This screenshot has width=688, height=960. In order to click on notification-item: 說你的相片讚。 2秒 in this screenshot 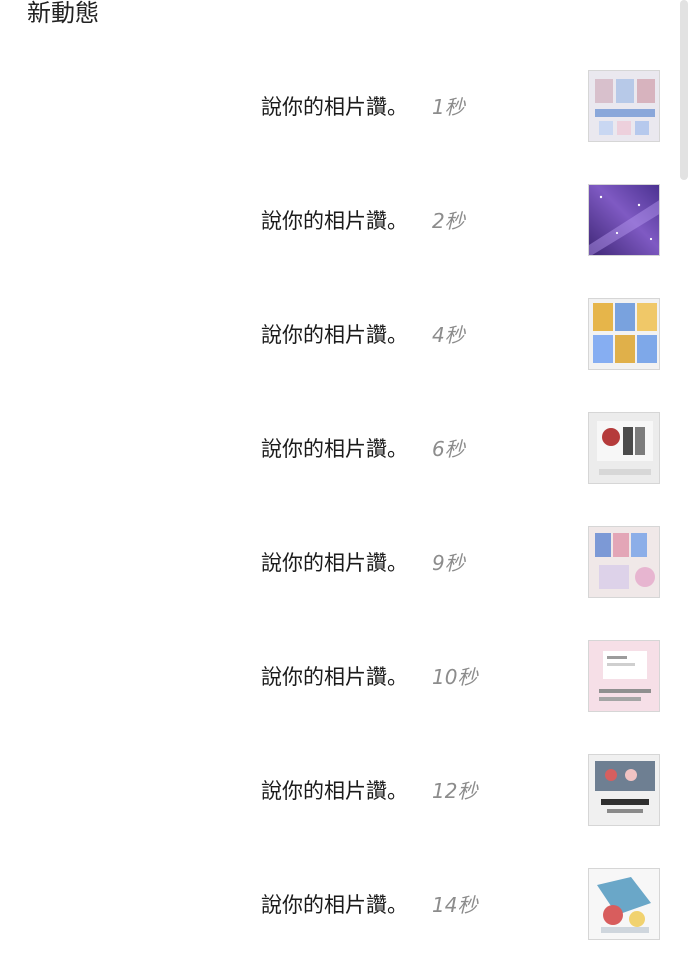, I will do `click(344, 221)`.